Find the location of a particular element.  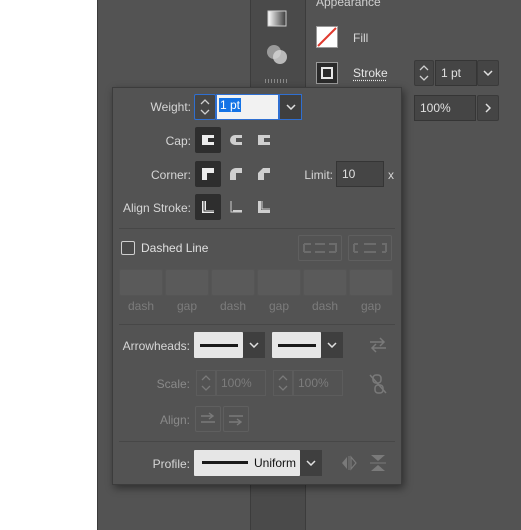

miter-join-icon is located at coordinates (208, 174).